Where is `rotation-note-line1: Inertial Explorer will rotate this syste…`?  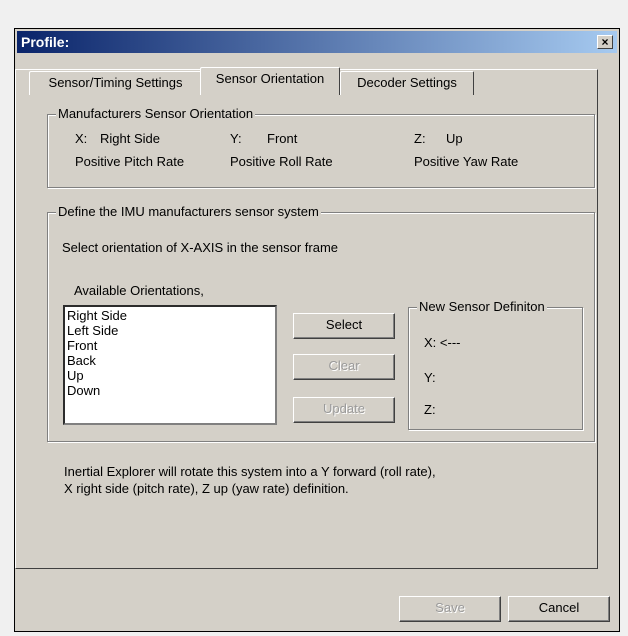
rotation-note-line1: Inertial Explorer will rotate this syste… is located at coordinates (250, 471).